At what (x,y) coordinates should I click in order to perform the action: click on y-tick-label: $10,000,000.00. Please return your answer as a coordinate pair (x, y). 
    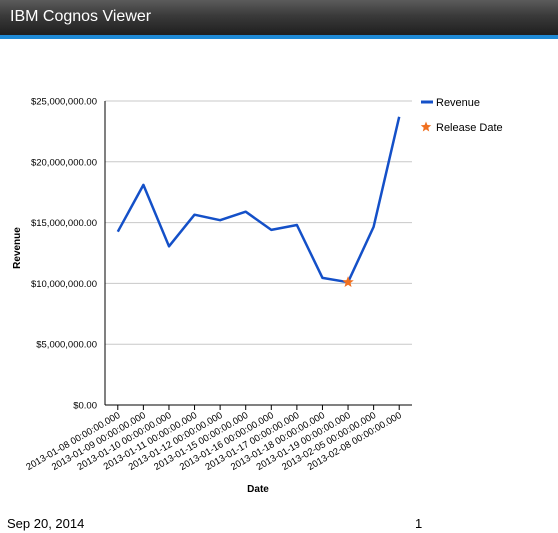
    Looking at the image, I should click on (64, 284).